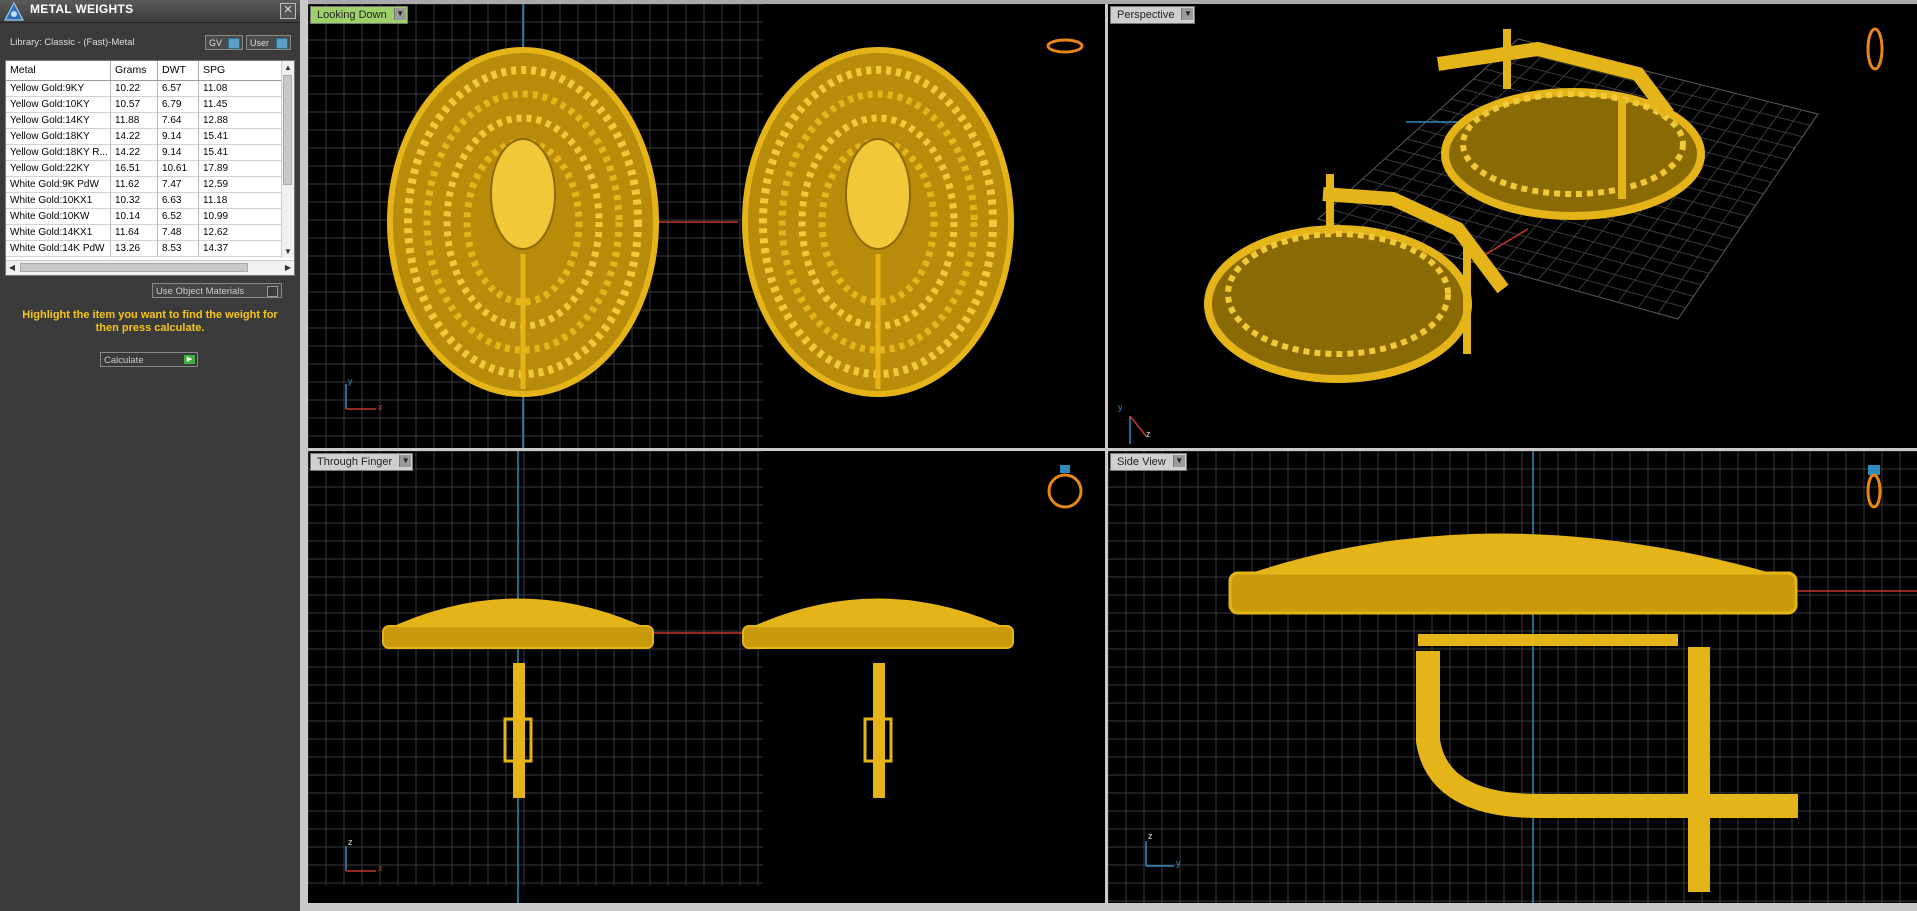 The height and width of the screenshot is (911, 1917). I want to click on axis-gizmo-d, so click(1138, 426).